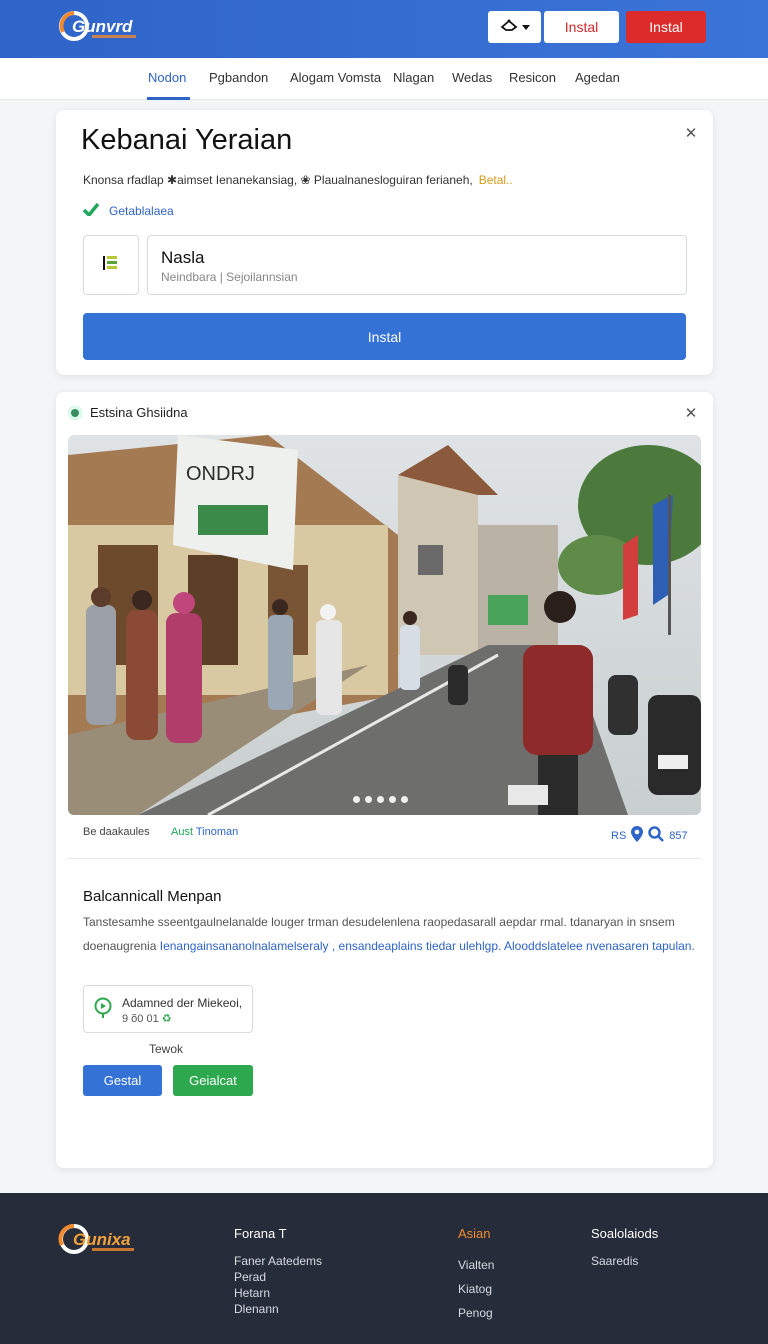 This screenshot has width=768, height=1344. Describe the element at coordinates (476, 1289) in the screenshot. I see `footer-link: Kiatog` at that location.